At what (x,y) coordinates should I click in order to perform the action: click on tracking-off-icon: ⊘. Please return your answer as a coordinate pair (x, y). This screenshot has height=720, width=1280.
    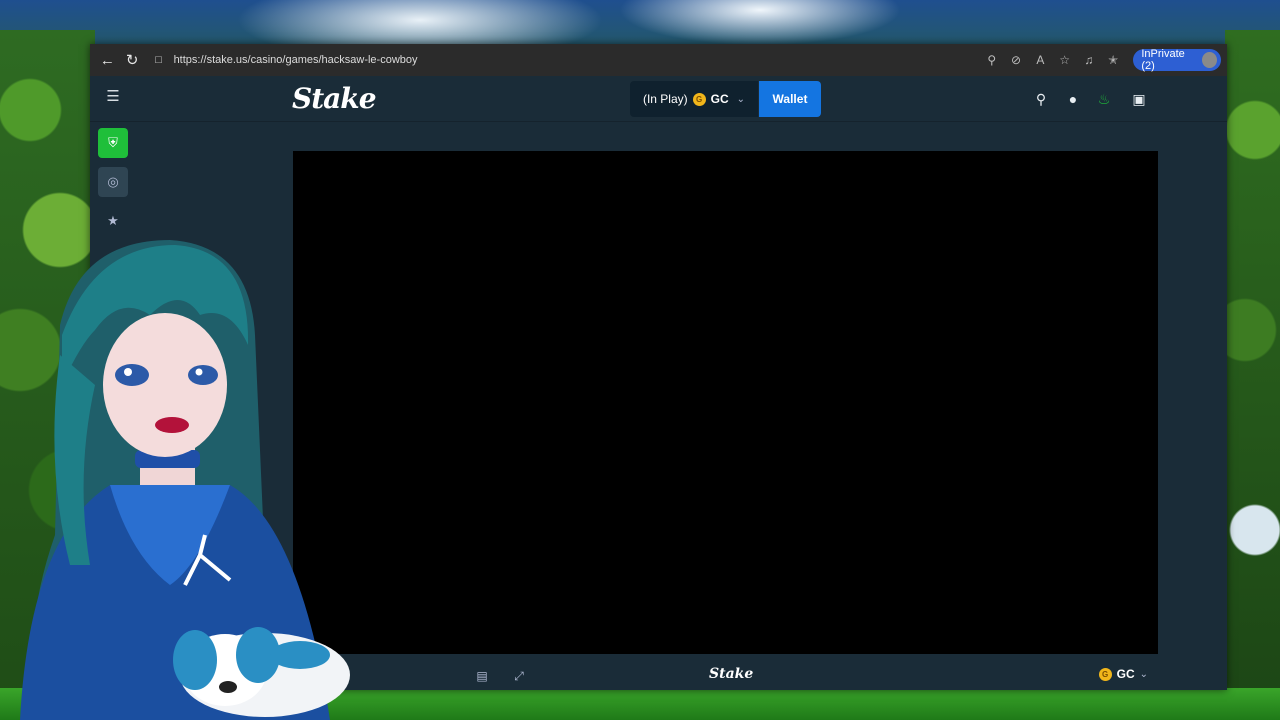
    Looking at the image, I should click on (1016, 60).